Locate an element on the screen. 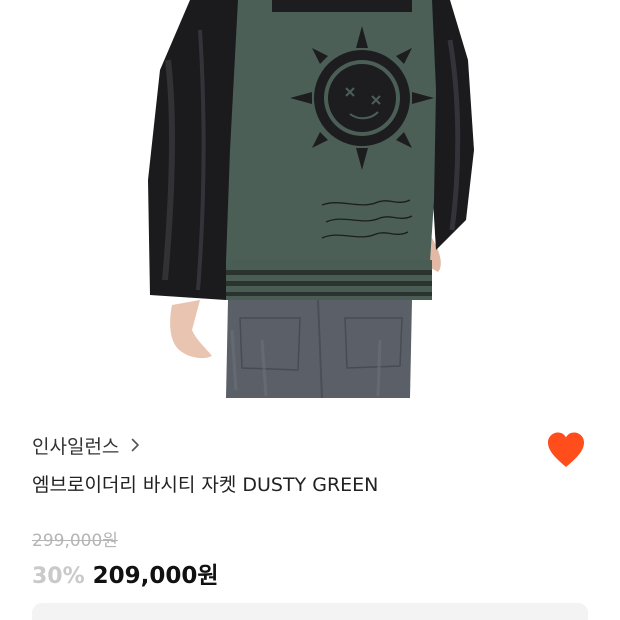 The height and width of the screenshot is (620, 620). sale-price: 209,000원 is located at coordinates (155, 576).